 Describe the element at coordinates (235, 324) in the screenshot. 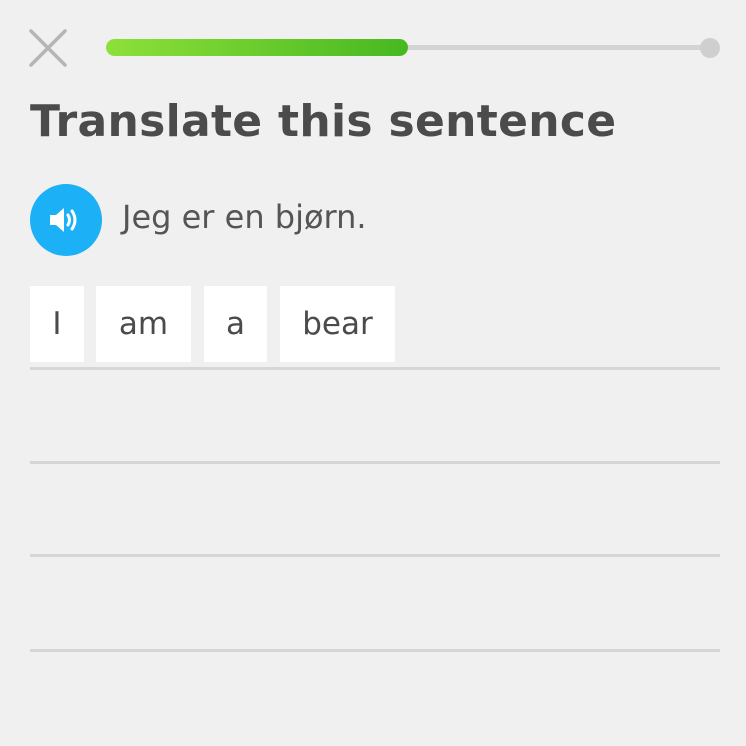

I see `word-tile-a: a` at that location.